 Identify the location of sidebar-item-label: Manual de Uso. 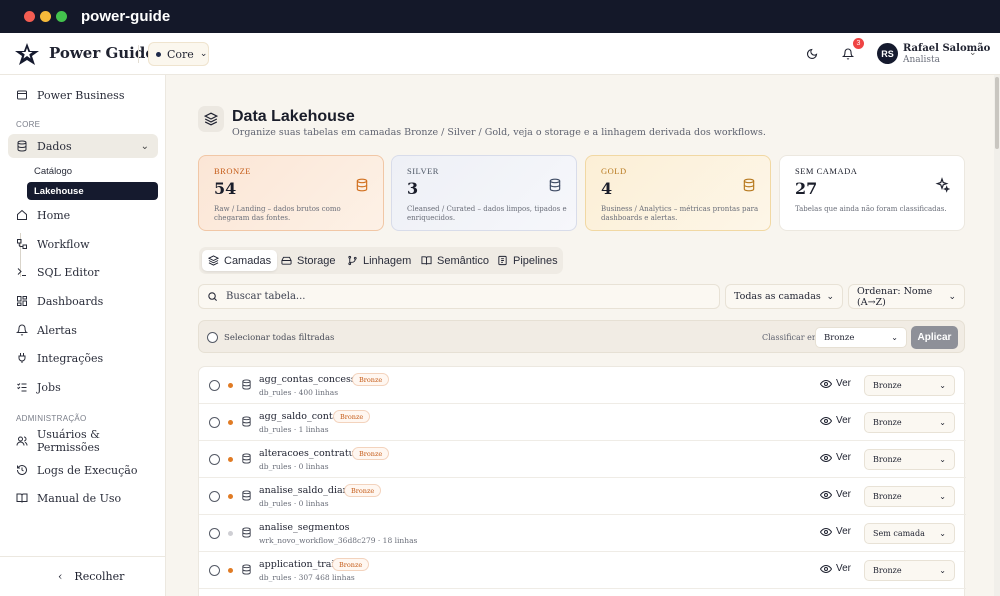
(79, 498).